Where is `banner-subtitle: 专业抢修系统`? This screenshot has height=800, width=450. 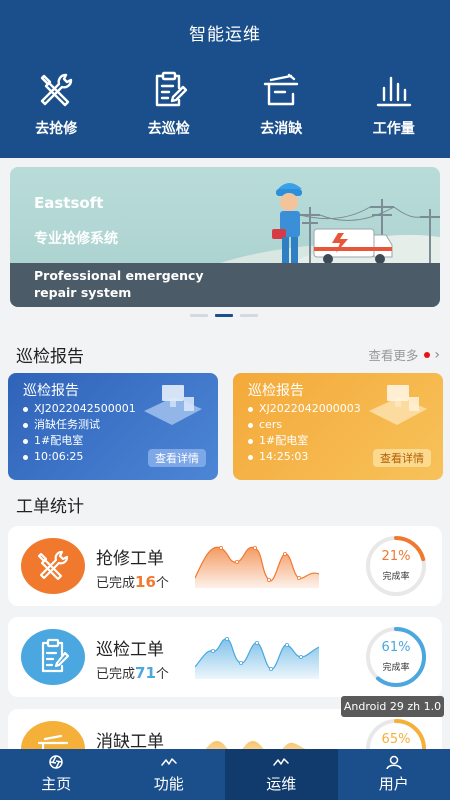 banner-subtitle: 专业抢修系统 is located at coordinates (76, 239).